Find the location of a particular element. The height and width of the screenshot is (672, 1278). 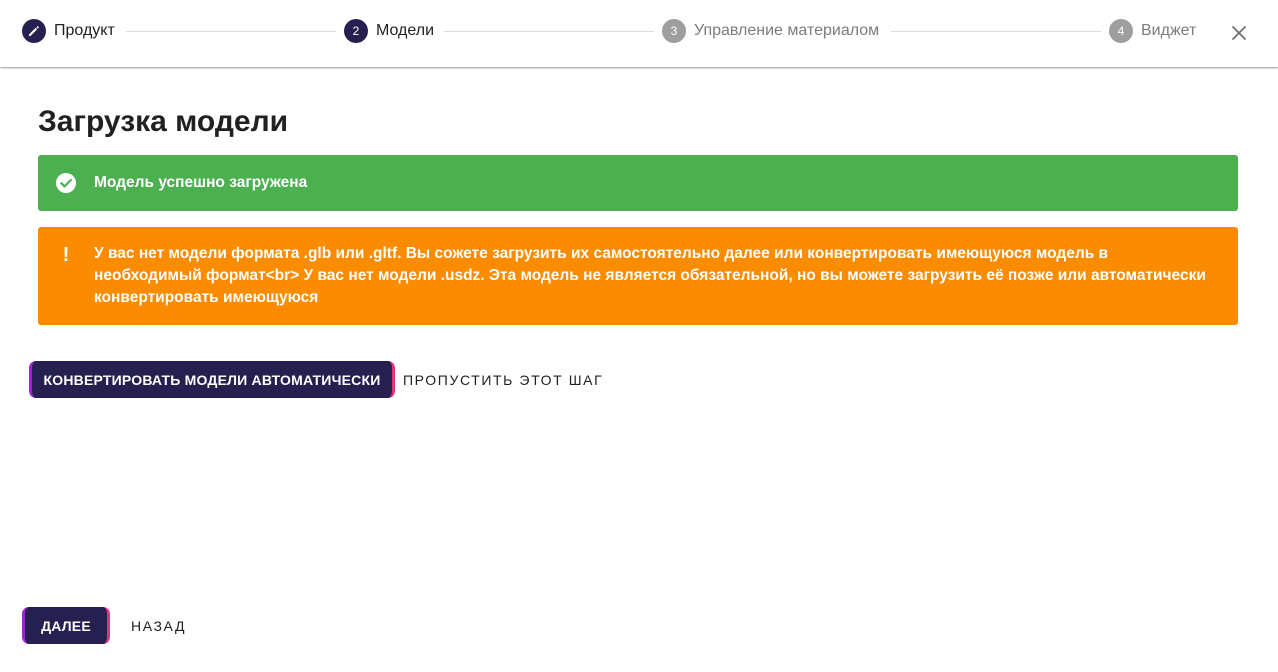

convert-models-button: КОНВЕРТИРОВАТЬ МОДЕЛИ АВТОМАТИЧЕСКИ is located at coordinates (212, 379).